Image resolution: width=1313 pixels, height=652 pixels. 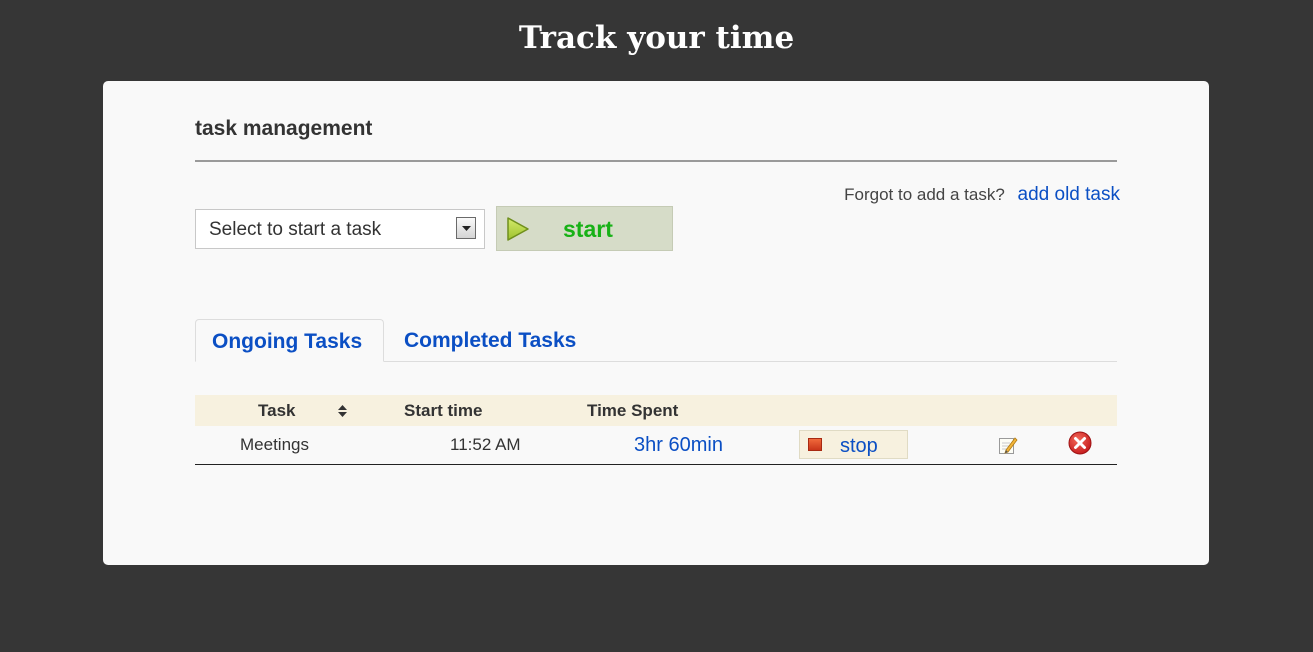 What do you see at coordinates (284, 128) in the screenshot?
I see `section-title: task management` at bounding box center [284, 128].